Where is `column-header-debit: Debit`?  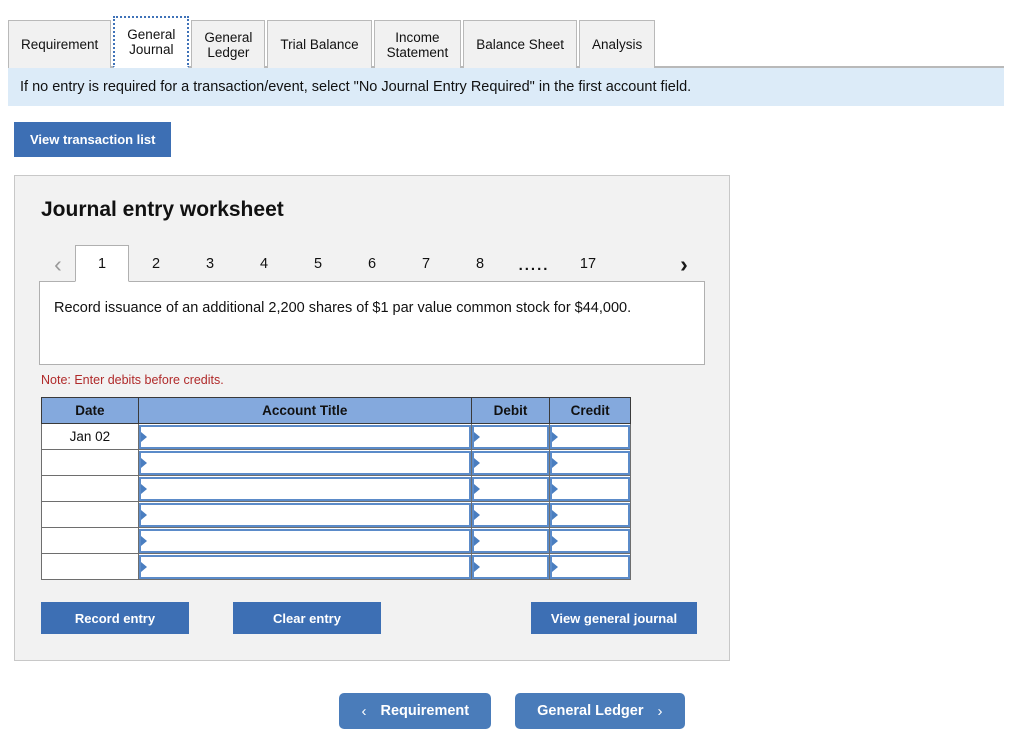
column-header-debit: Debit is located at coordinates (510, 410).